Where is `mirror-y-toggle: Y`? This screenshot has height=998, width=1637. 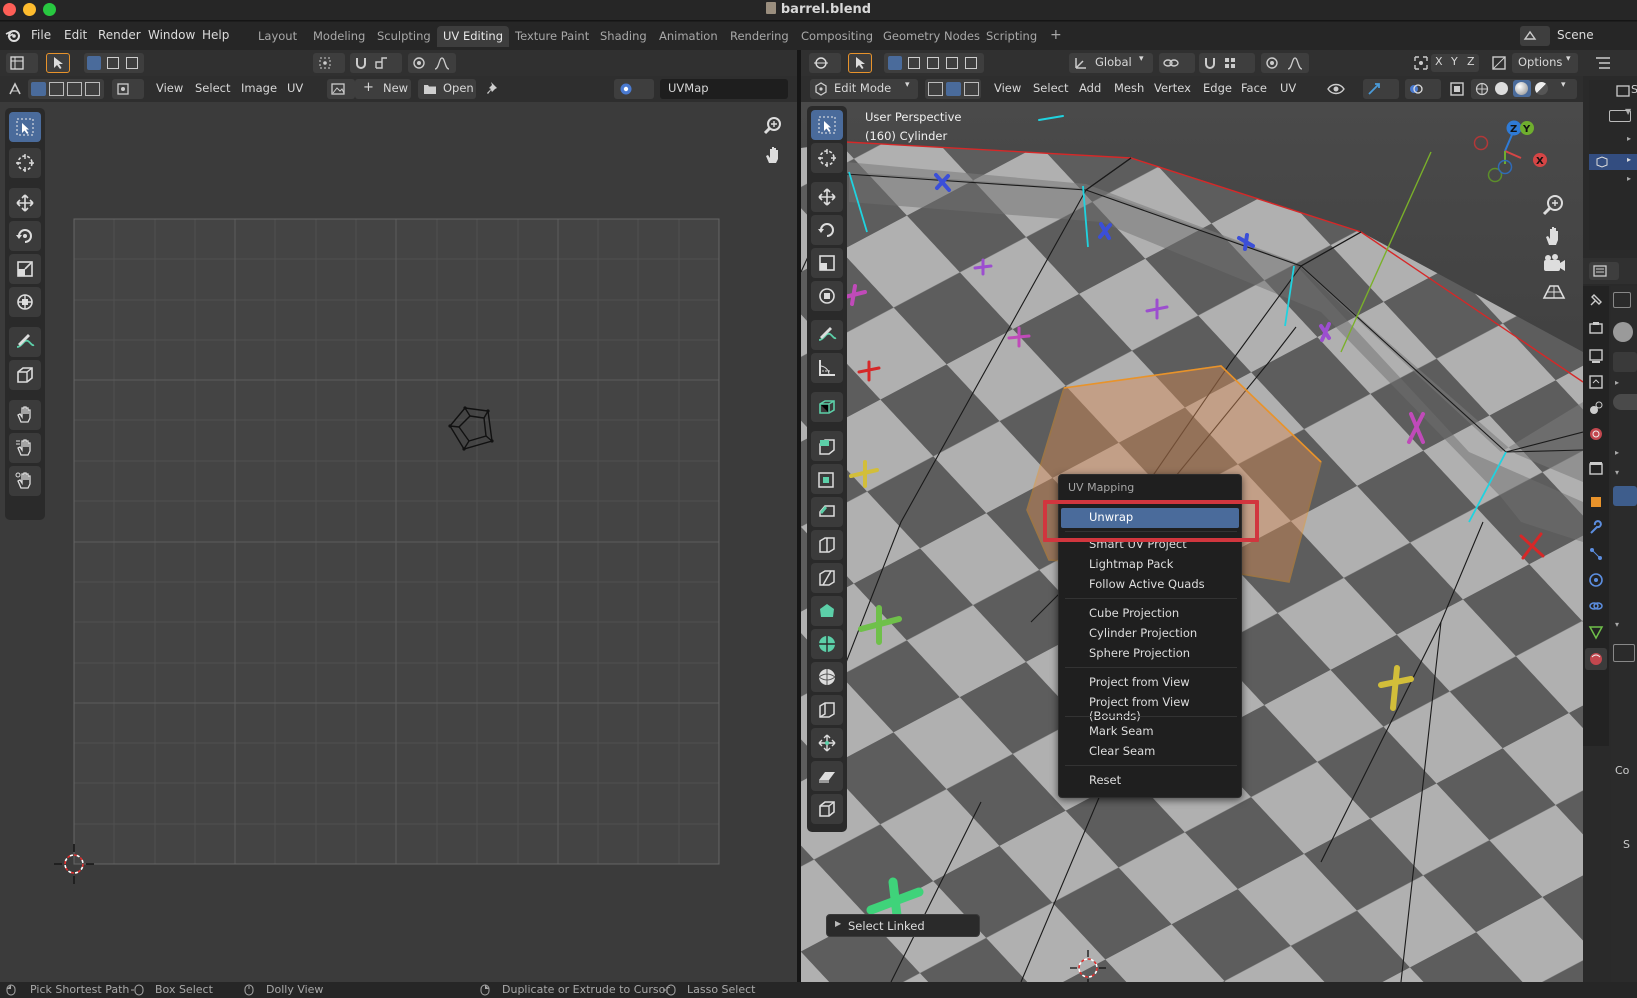
mirror-y-toggle: Y is located at coordinates (1454, 61).